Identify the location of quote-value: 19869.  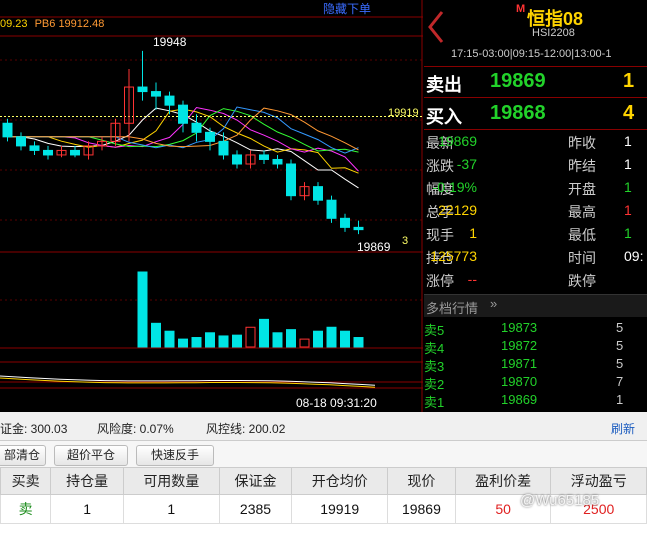
(457, 141).